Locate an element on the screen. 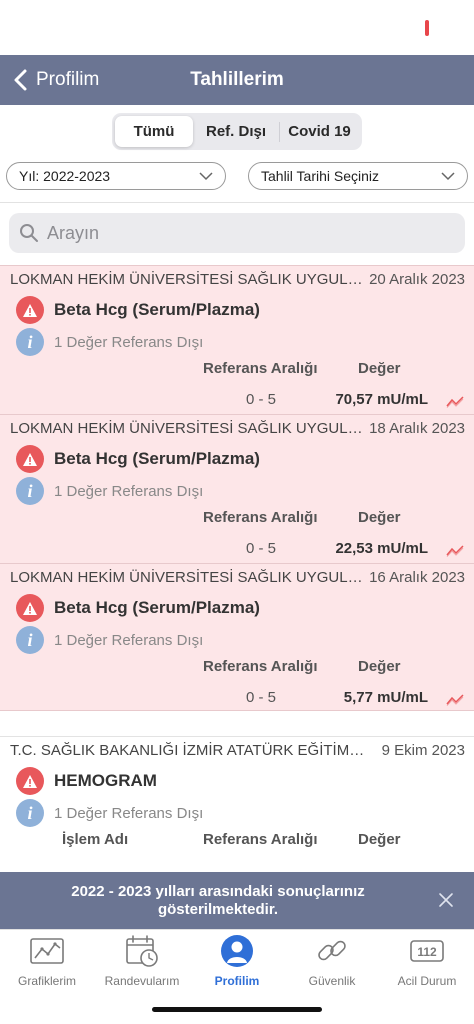  result-date: 16 Aralık 2023 is located at coordinates (417, 577).